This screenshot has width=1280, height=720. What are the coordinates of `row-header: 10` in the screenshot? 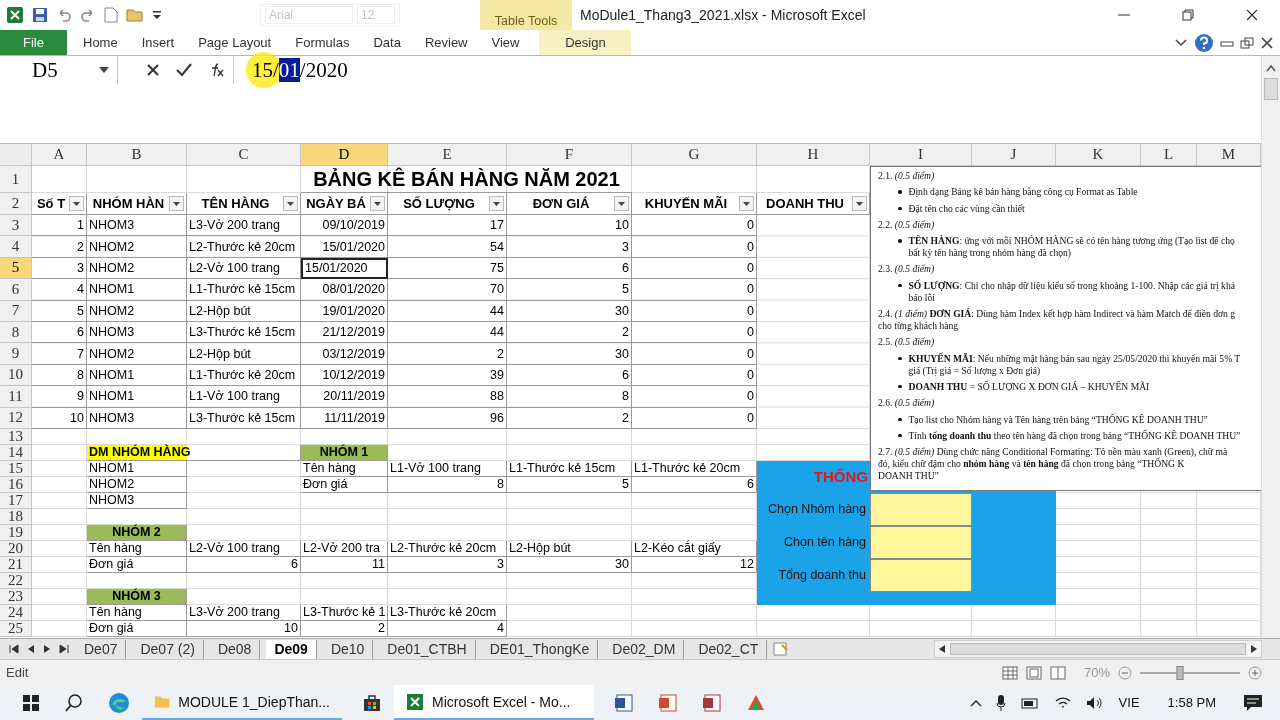 It's located at (16, 375).